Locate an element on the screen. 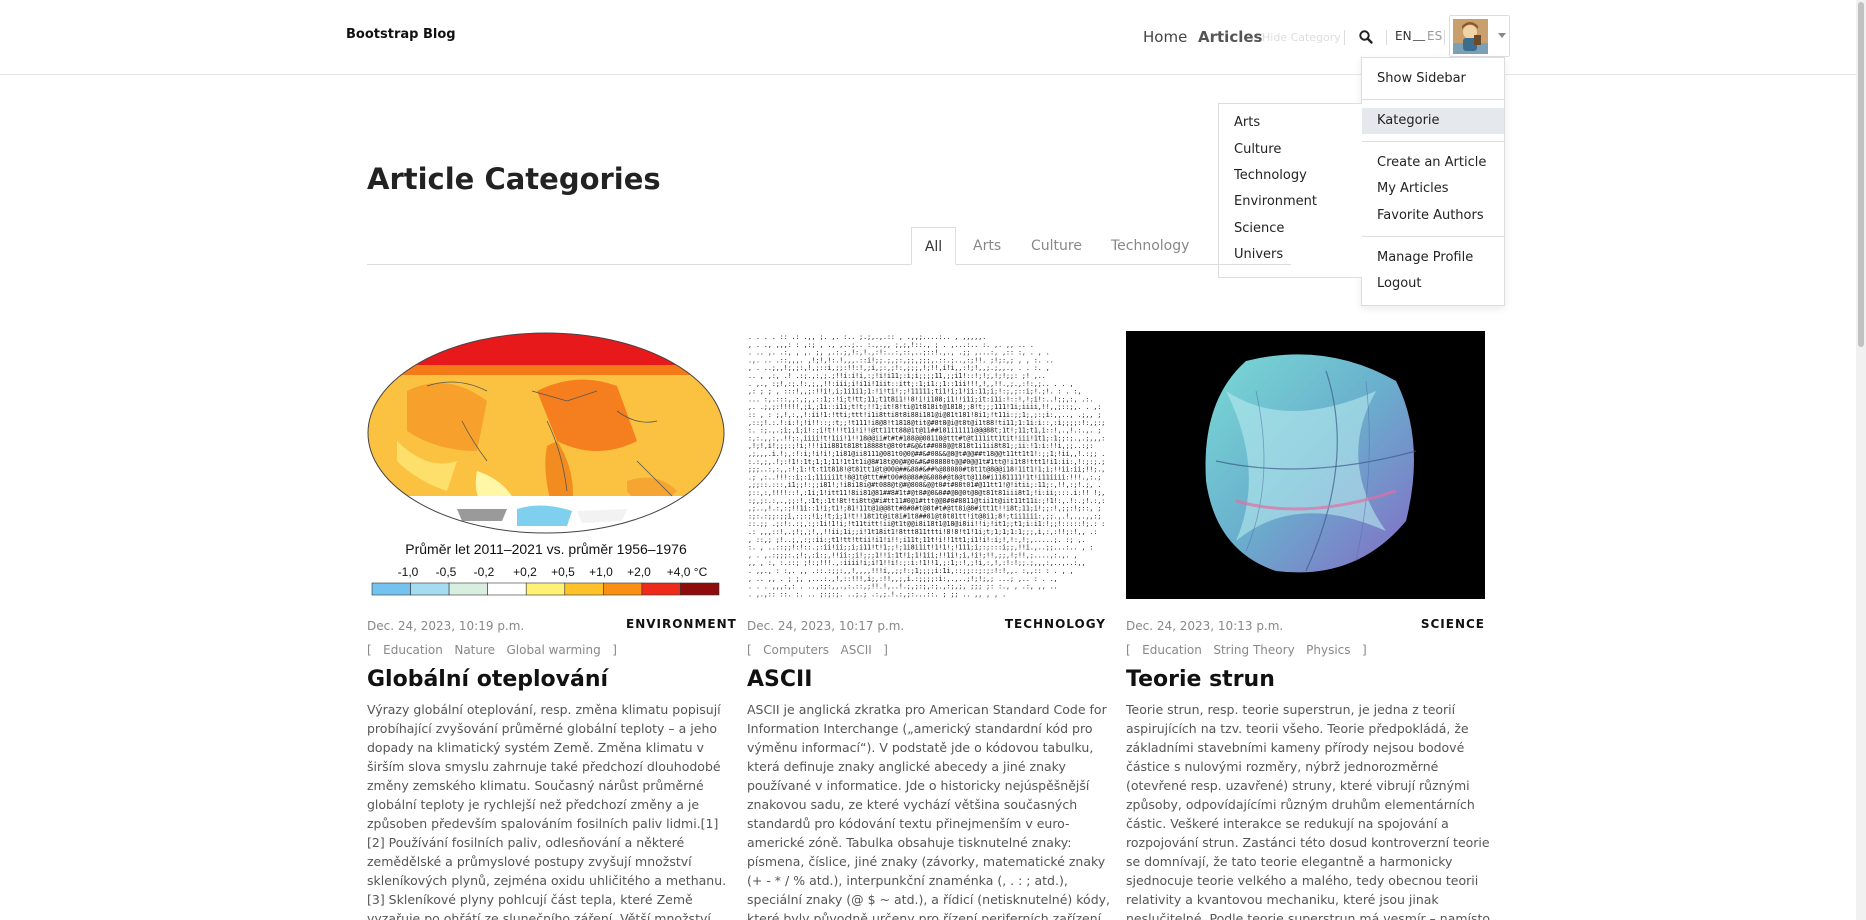  page-scrollbar is located at coordinates (1861, 460).